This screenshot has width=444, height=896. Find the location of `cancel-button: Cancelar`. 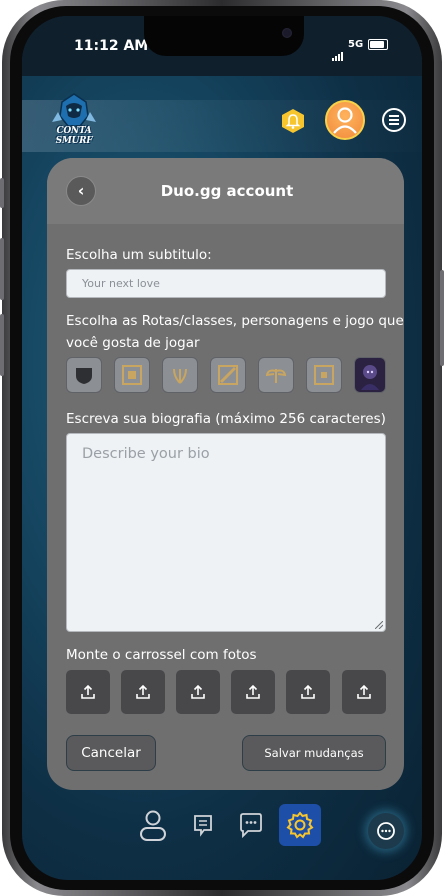

cancel-button: Cancelar is located at coordinates (111, 753).